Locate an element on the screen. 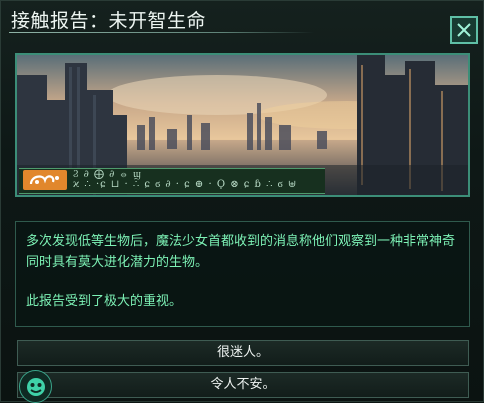 The height and width of the screenshot is (403, 484). option-unsettling-button: 令人不安。 is located at coordinates (243, 385).